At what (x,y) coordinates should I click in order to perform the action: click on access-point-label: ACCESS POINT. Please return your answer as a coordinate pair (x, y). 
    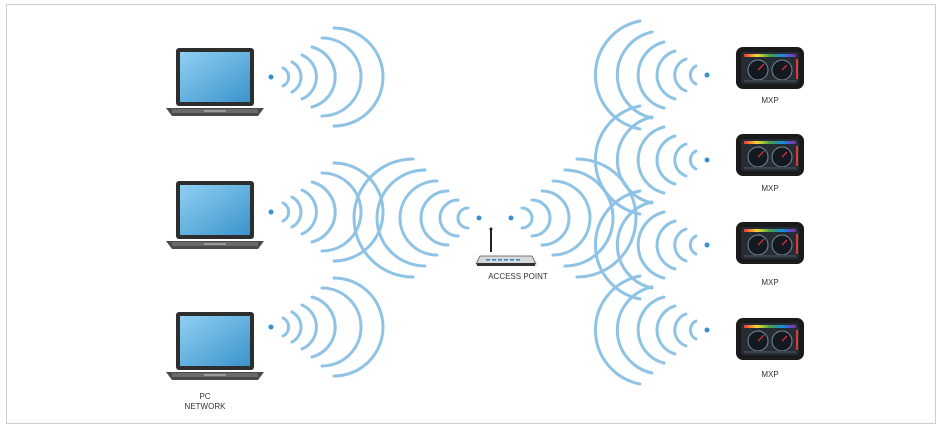
    Looking at the image, I should click on (518, 276).